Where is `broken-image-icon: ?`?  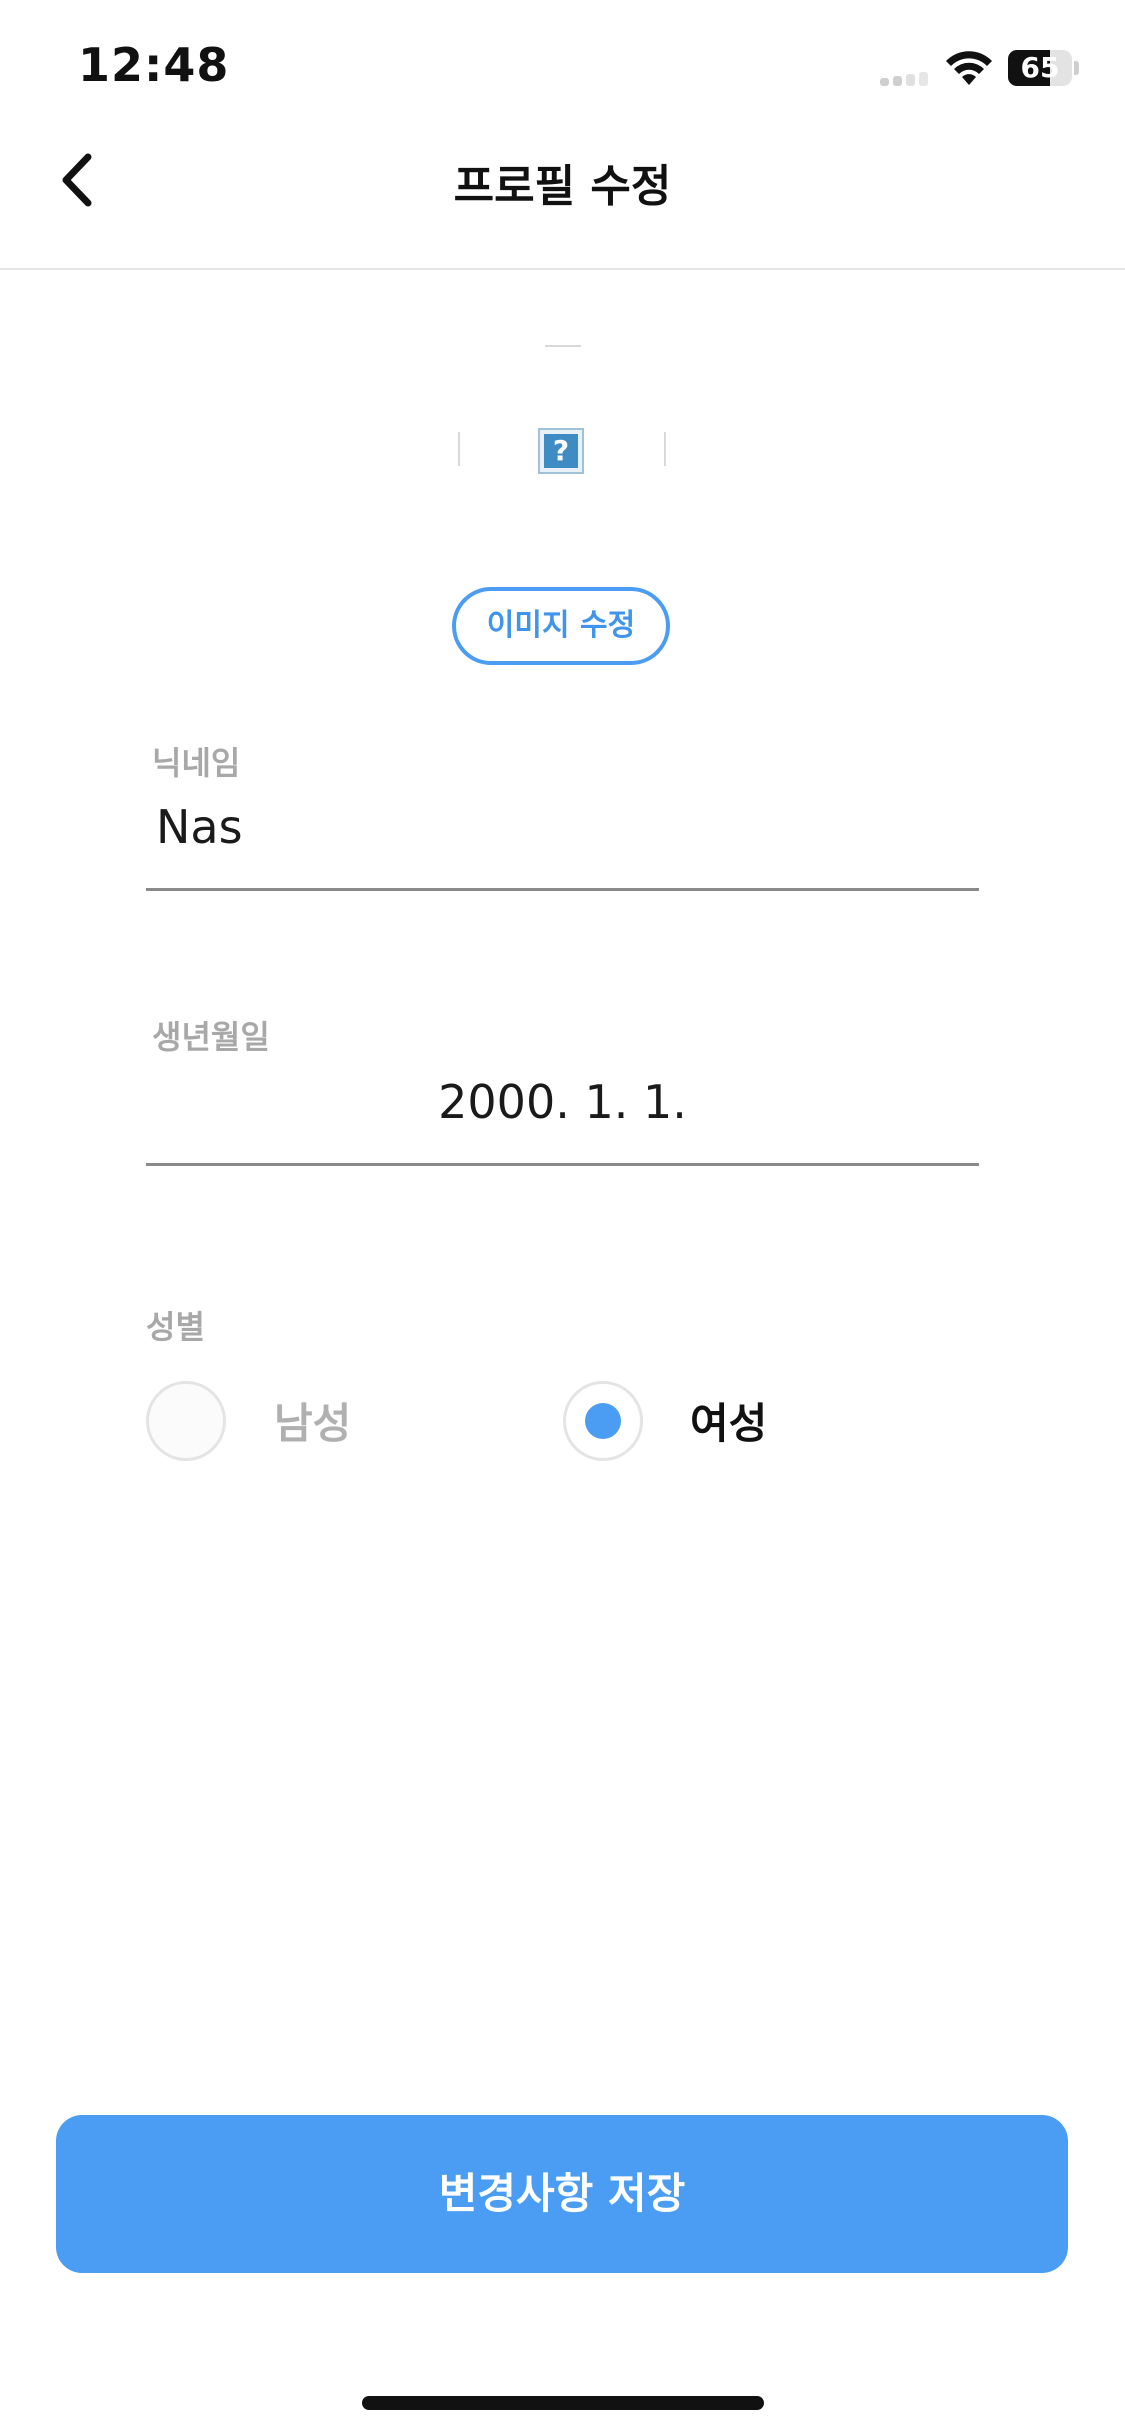
broken-image-icon: ? is located at coordinates (561, 451).